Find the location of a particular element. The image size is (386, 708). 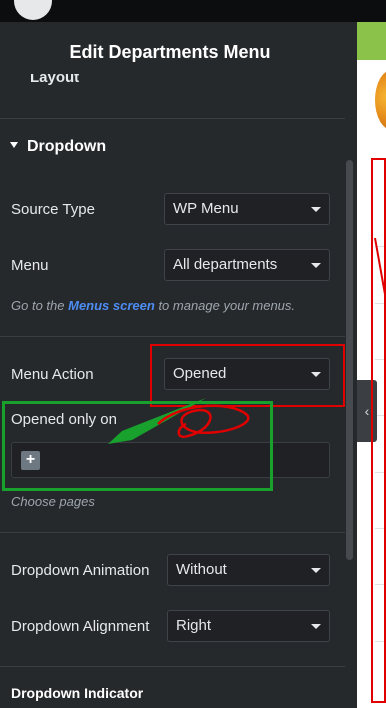

top-bar is located at coordinates (193, 11).